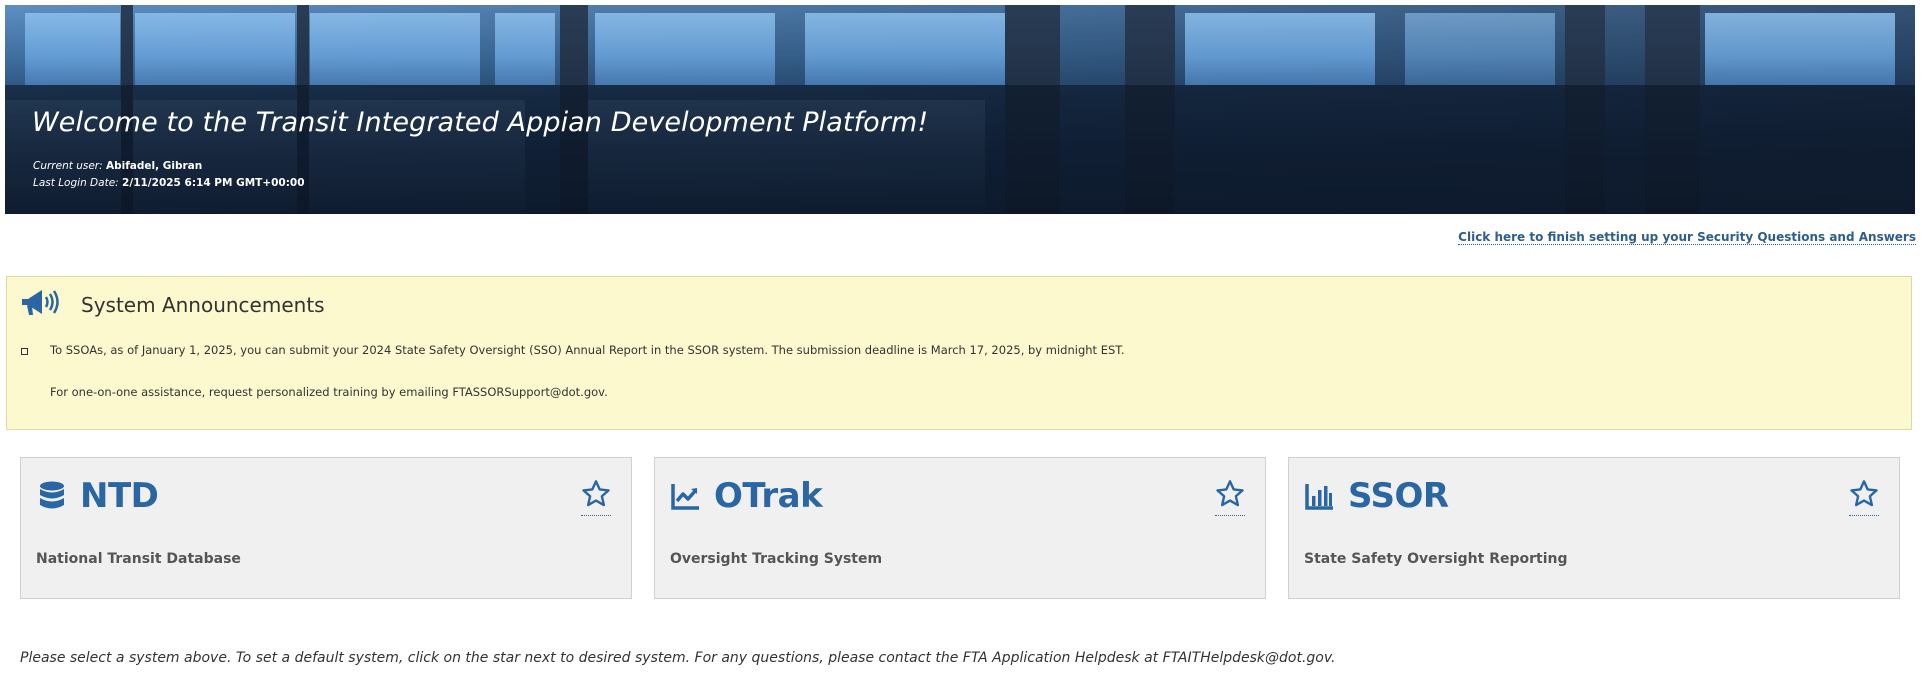  Describe the element at coordinates (76, 183) in the screenshot. I see `last-login-label: Last Login Date:` at that location.